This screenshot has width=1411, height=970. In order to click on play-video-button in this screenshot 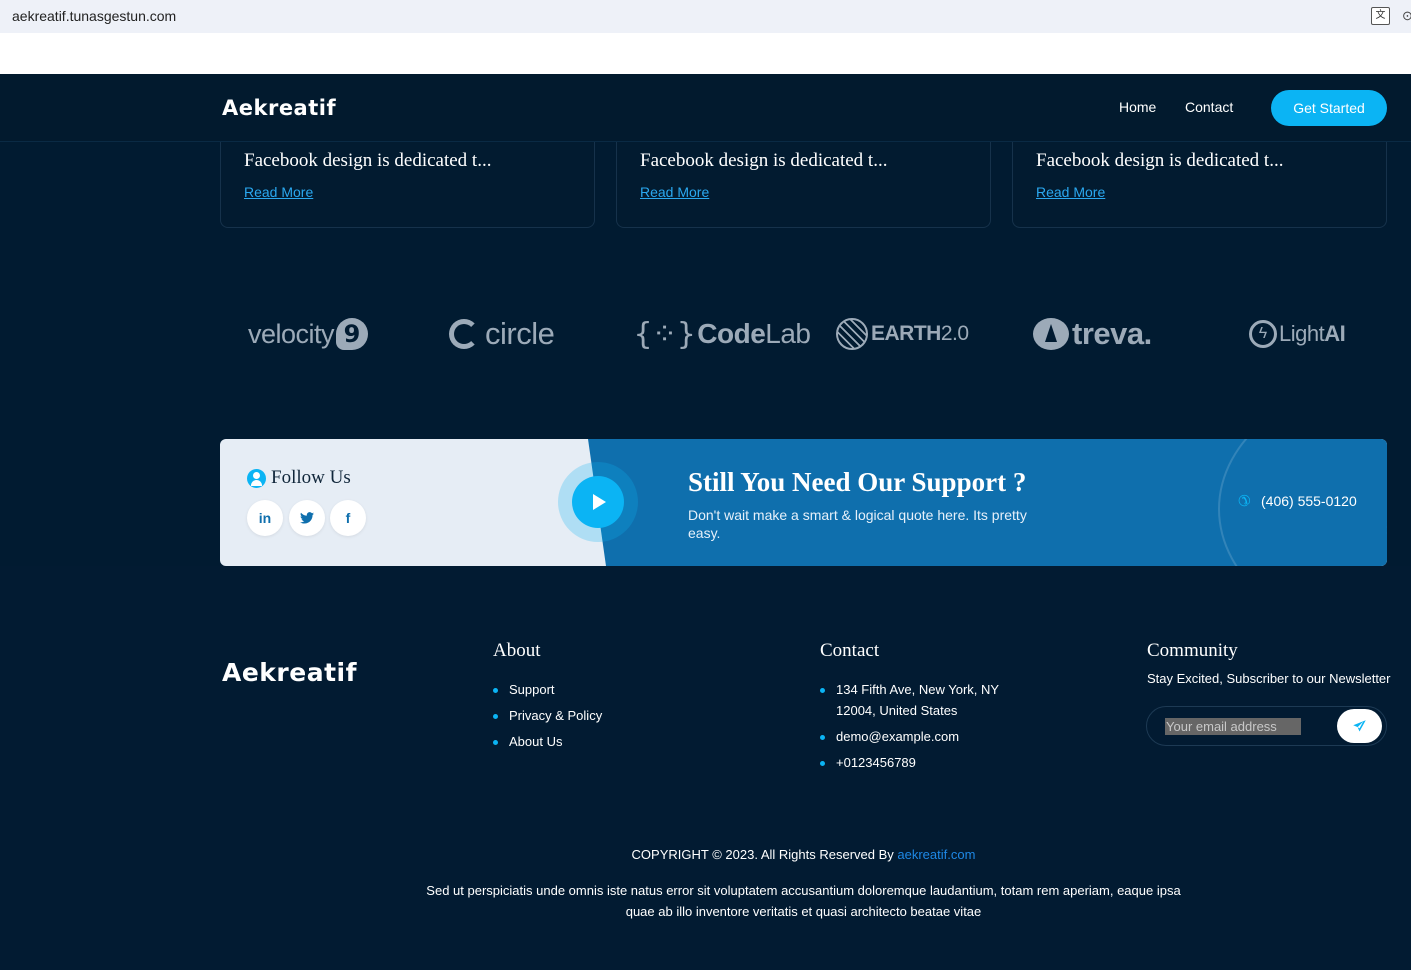, I will do `click(598, 502)`.